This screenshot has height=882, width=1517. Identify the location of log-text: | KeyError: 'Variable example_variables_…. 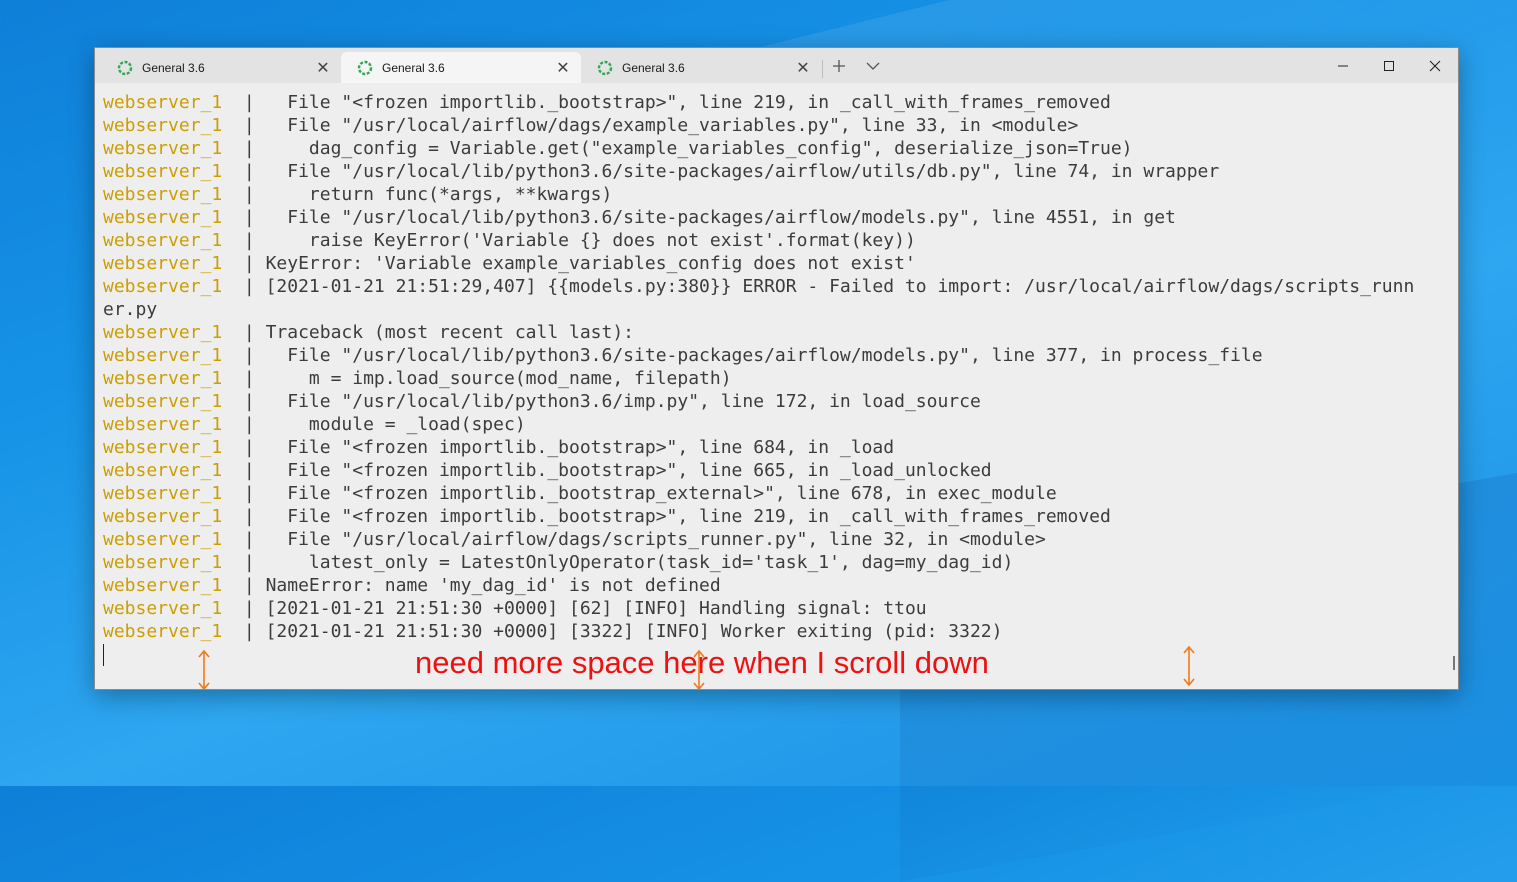
(569, 263).